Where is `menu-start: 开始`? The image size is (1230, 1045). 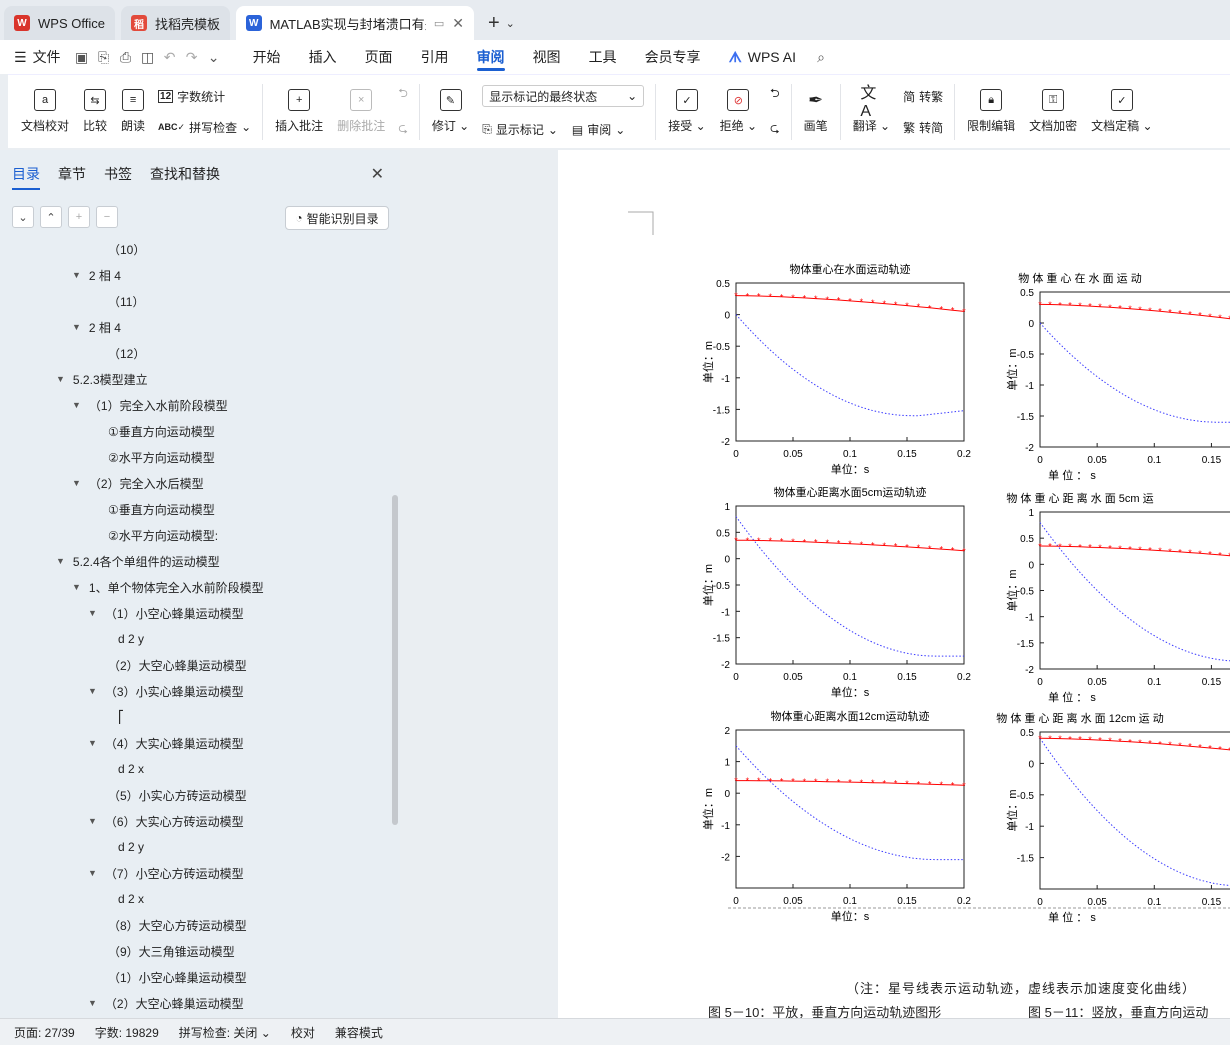
menu-start: 开始 is located at coordinates (267, 57).